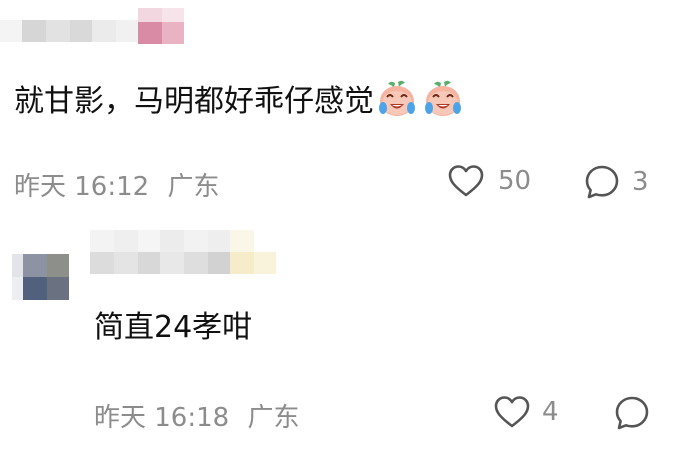 The image size is (682, 458). Describe the element at coordinates (162, 418) in the screenshot. I see `comment-time: 昨天 16:18` at that location.